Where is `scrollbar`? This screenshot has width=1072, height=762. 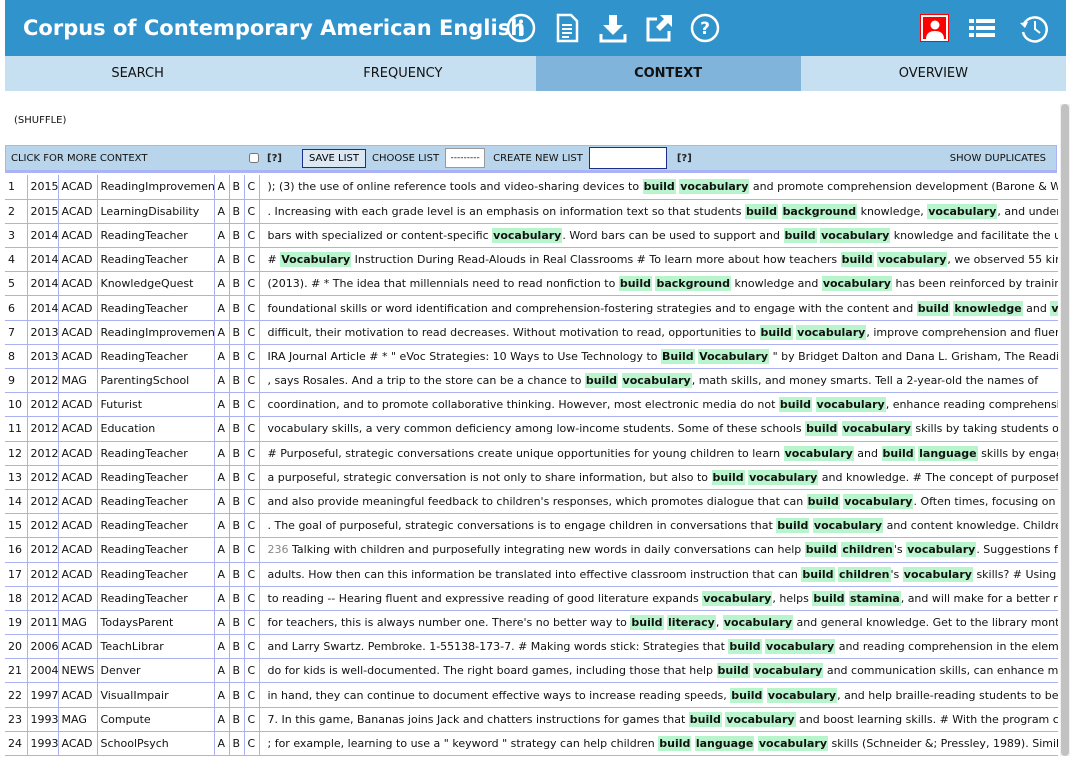 scrollbar is located at coordinates (1065, 430).